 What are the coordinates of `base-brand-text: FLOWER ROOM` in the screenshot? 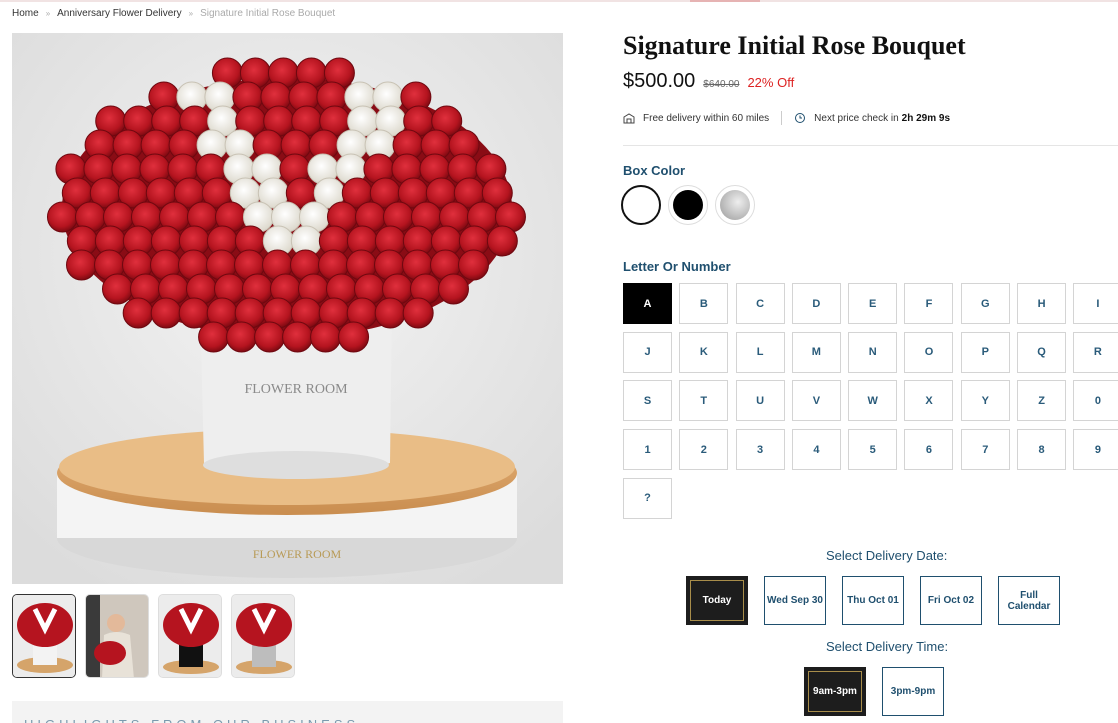 It's located at (297, 554).